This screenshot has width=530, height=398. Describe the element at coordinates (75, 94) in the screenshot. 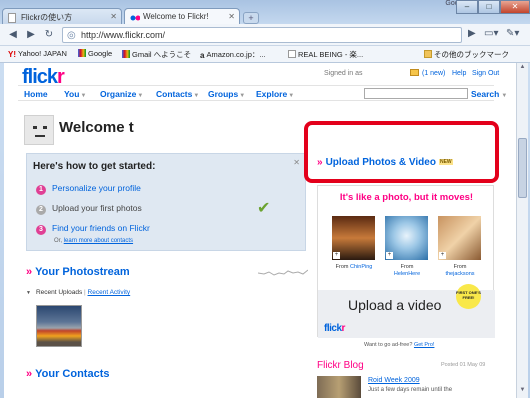

I see `nav-you: You▼` at that location.